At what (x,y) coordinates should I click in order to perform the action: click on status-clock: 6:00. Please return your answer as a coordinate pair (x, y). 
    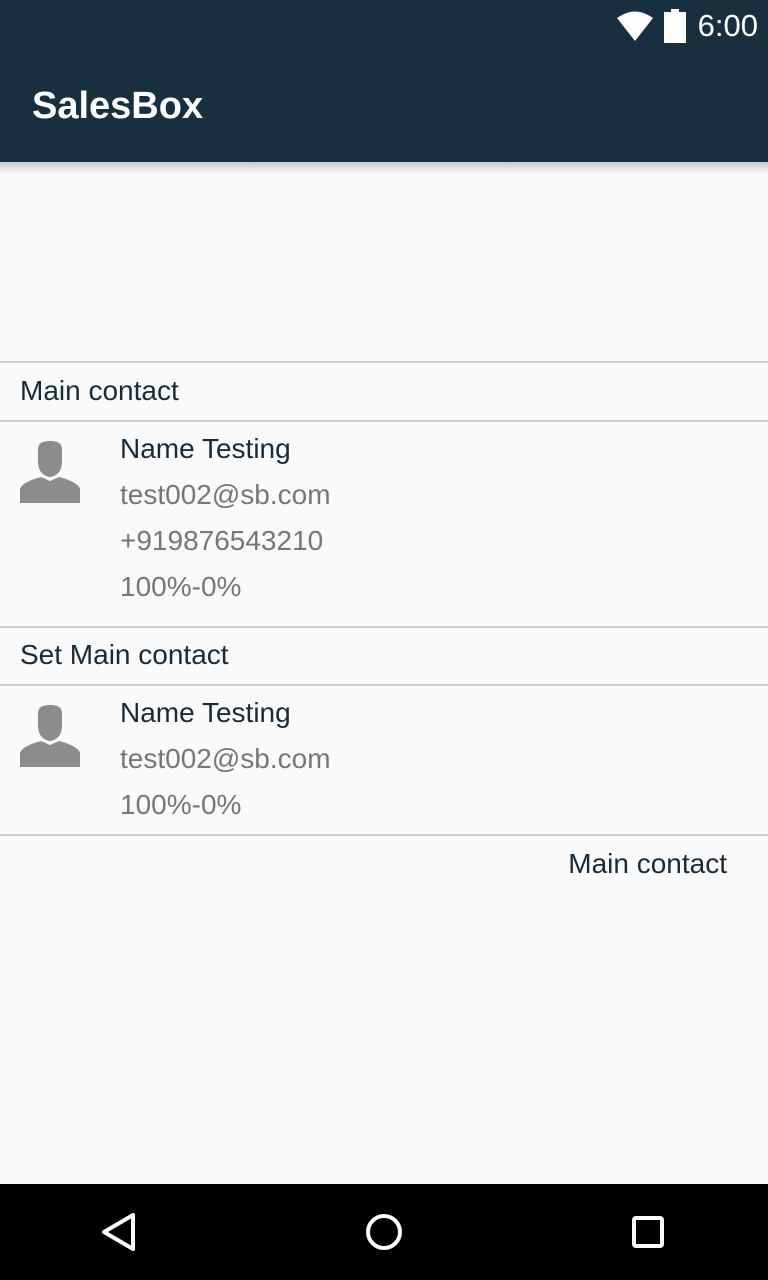
    Looking at the image, I should click on (727, 25).